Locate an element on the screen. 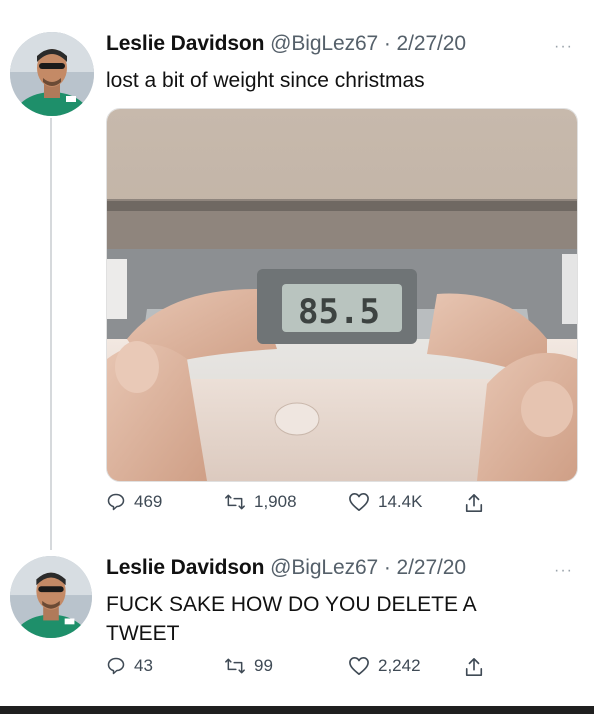  scale-display-reading: 85.5 is located at coordinates (339, 312).